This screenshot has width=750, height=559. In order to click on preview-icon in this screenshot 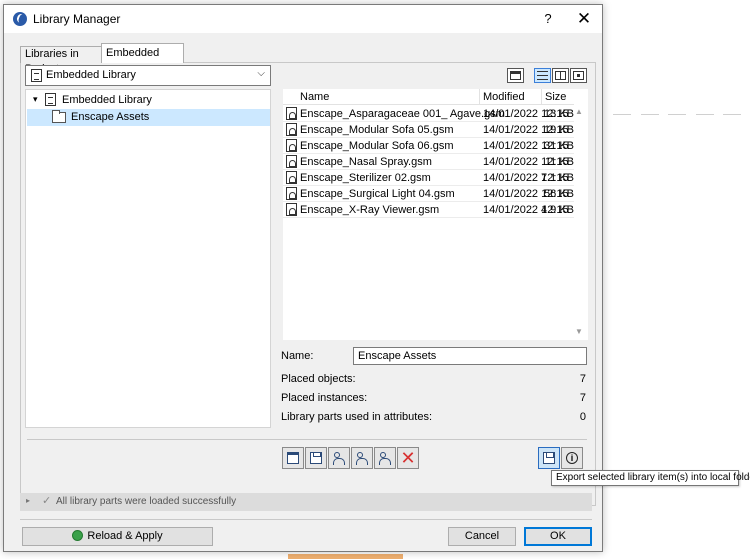, I will do `click(578, 75)`.